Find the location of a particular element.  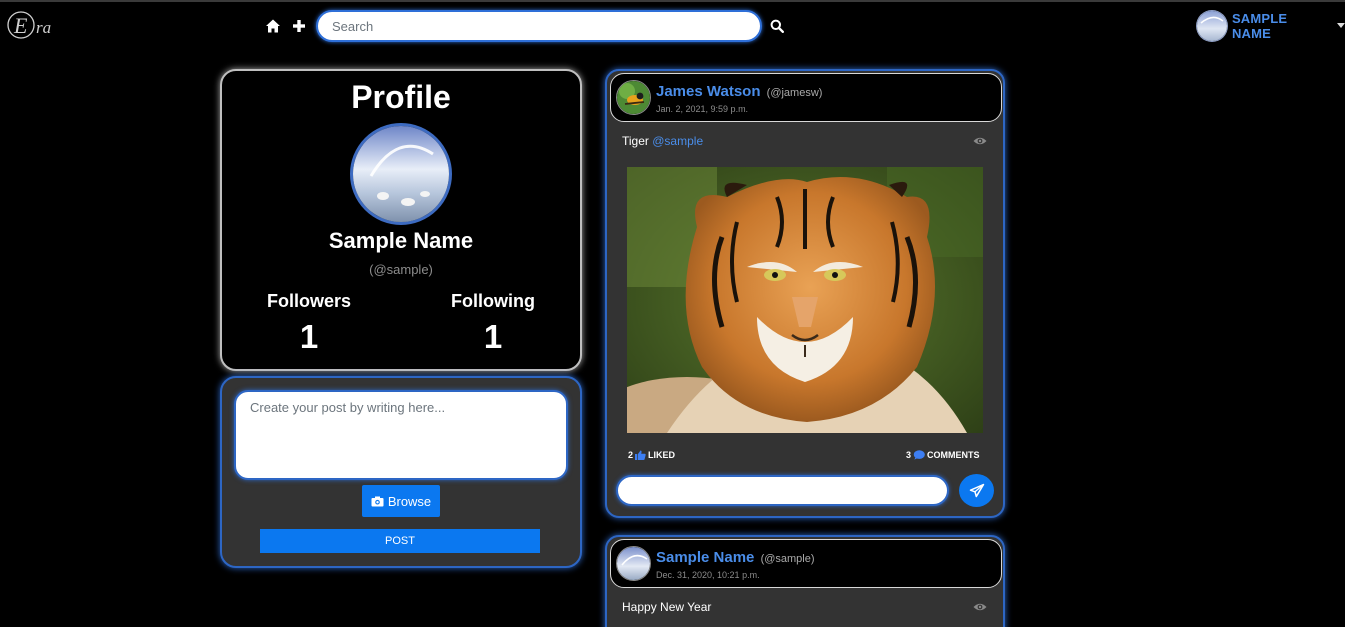

search-box is located at coordinates (539, 26).